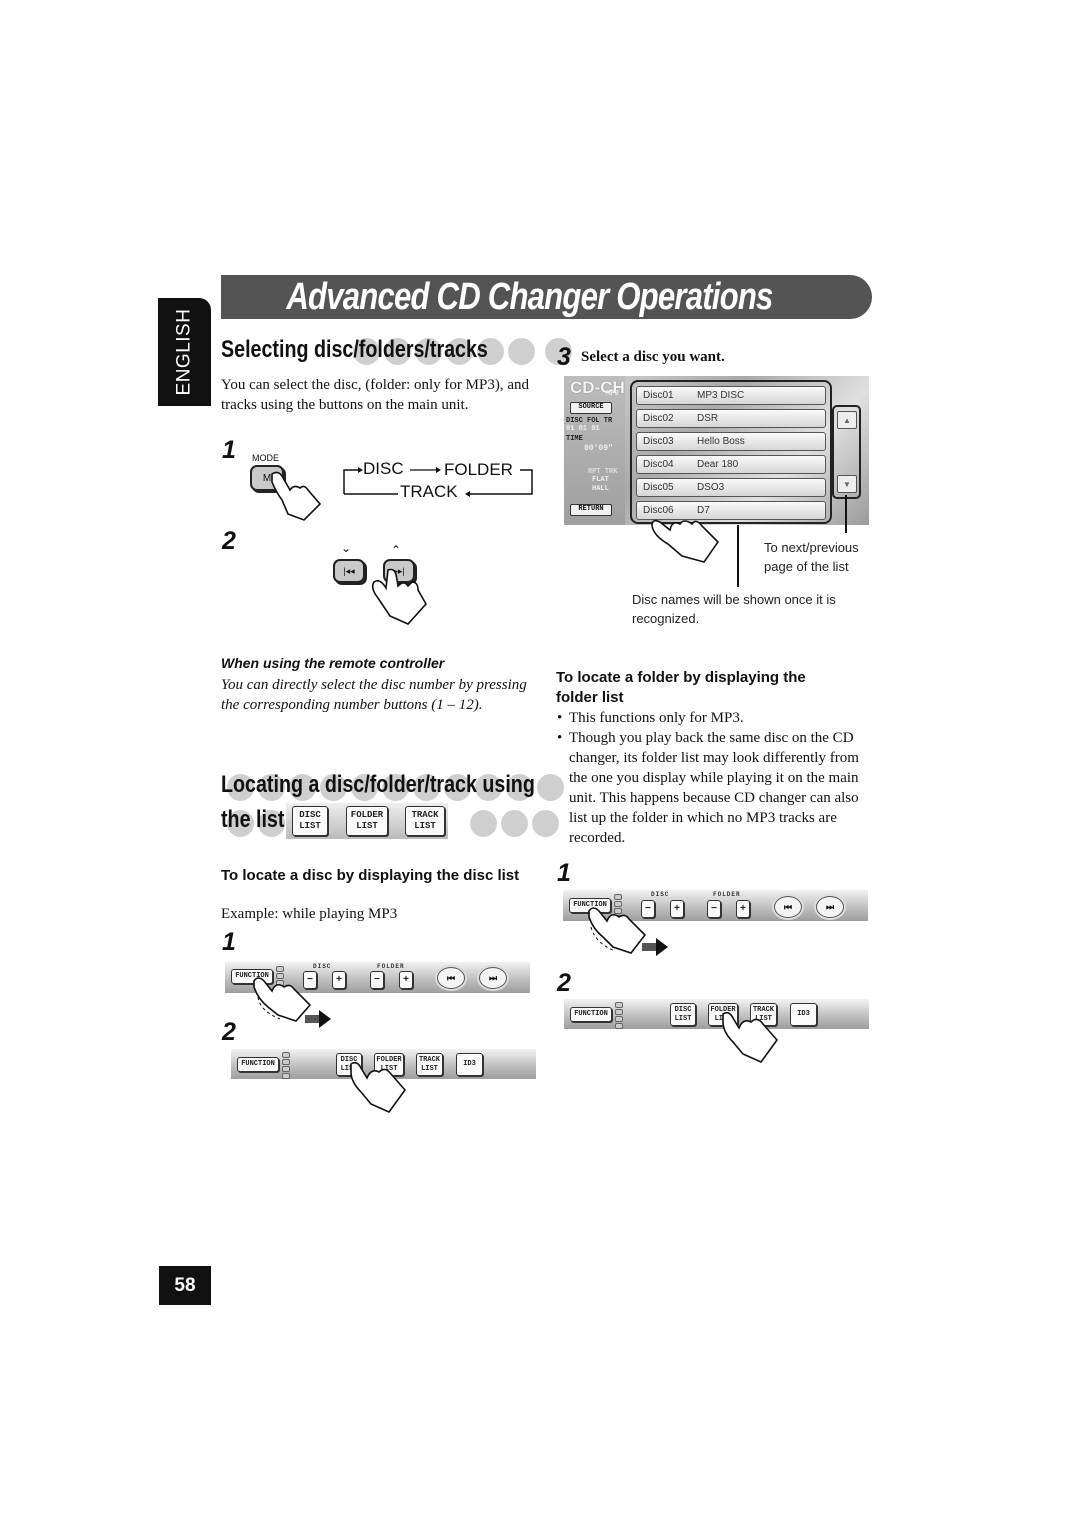 The image size is (1080, 1528). I want to click on status-labels: DISC FOL TR, so click(589, 421).